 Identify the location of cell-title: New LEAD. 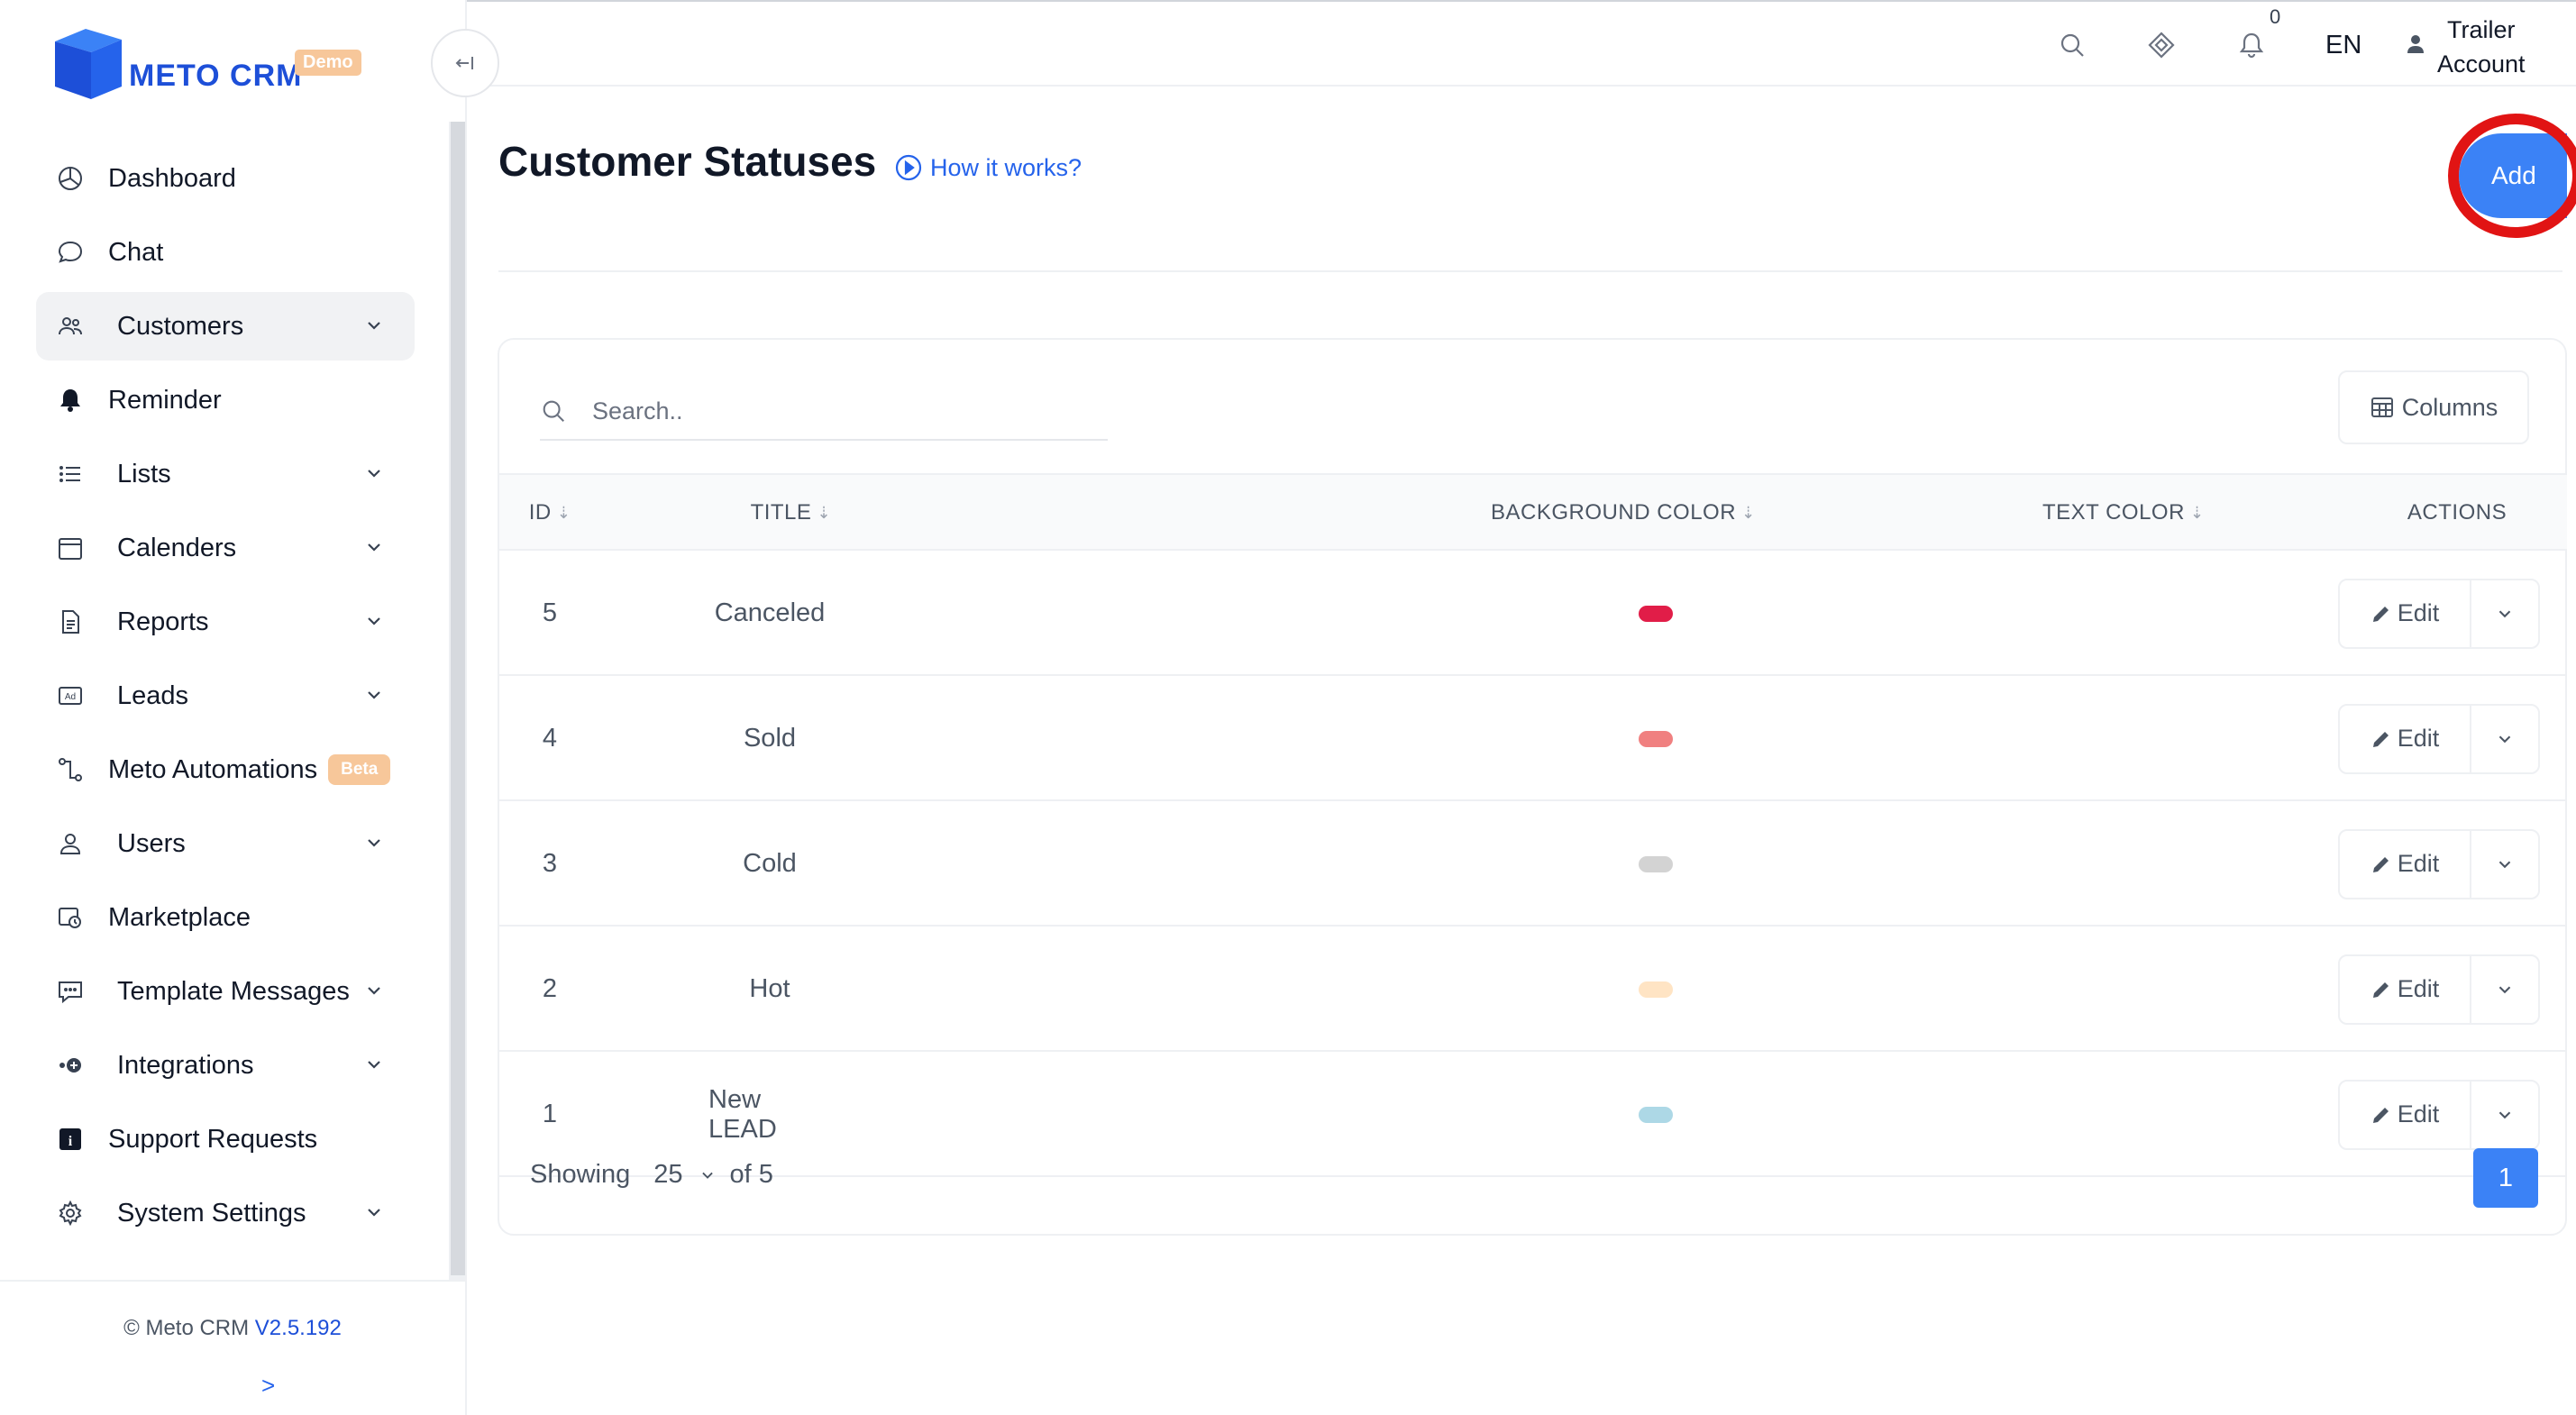
(742, 1114).